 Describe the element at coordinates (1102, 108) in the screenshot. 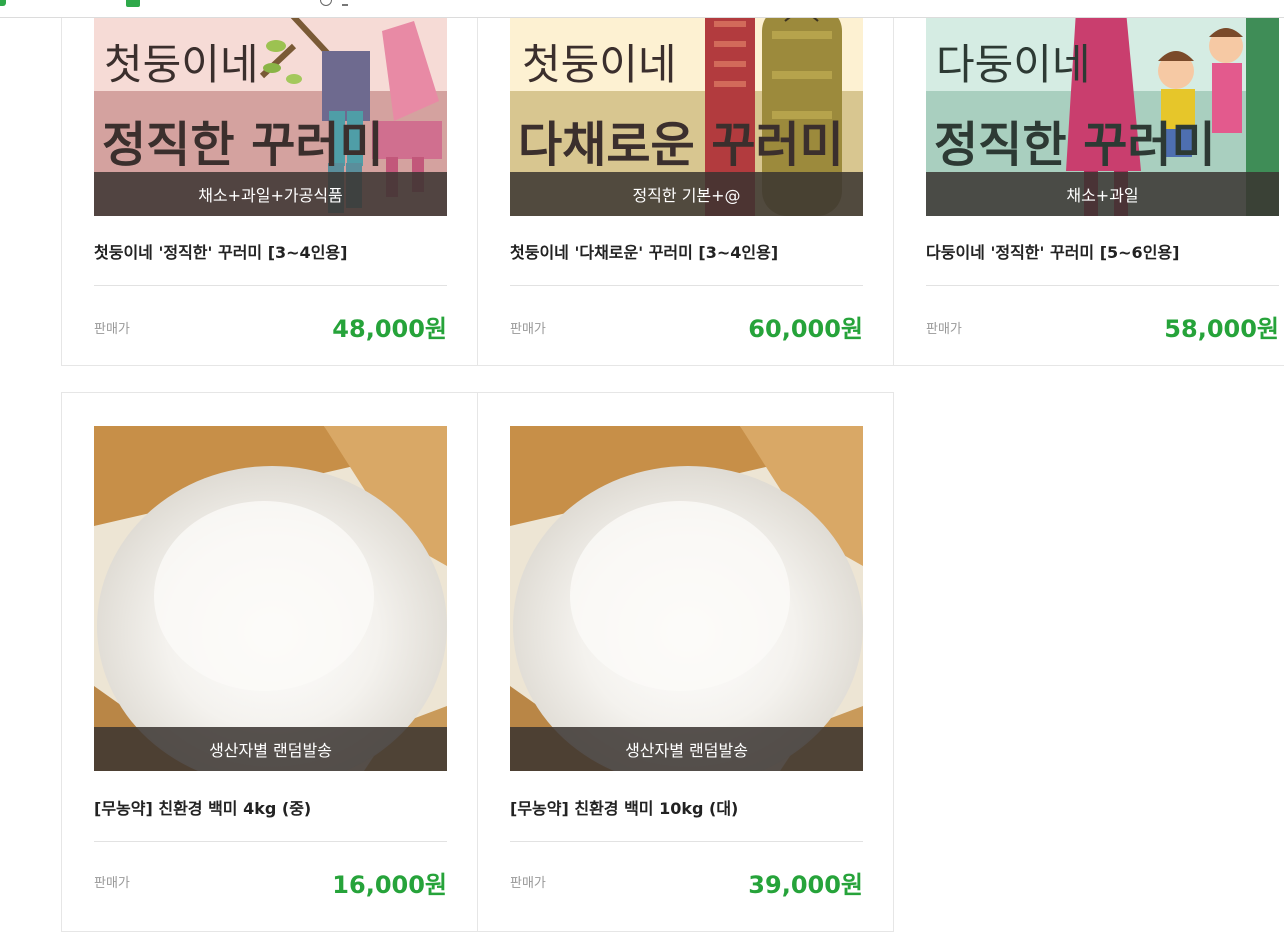

I see `product-image: 다둥이네 정직한 꾸러미 채소+과일` at that location.